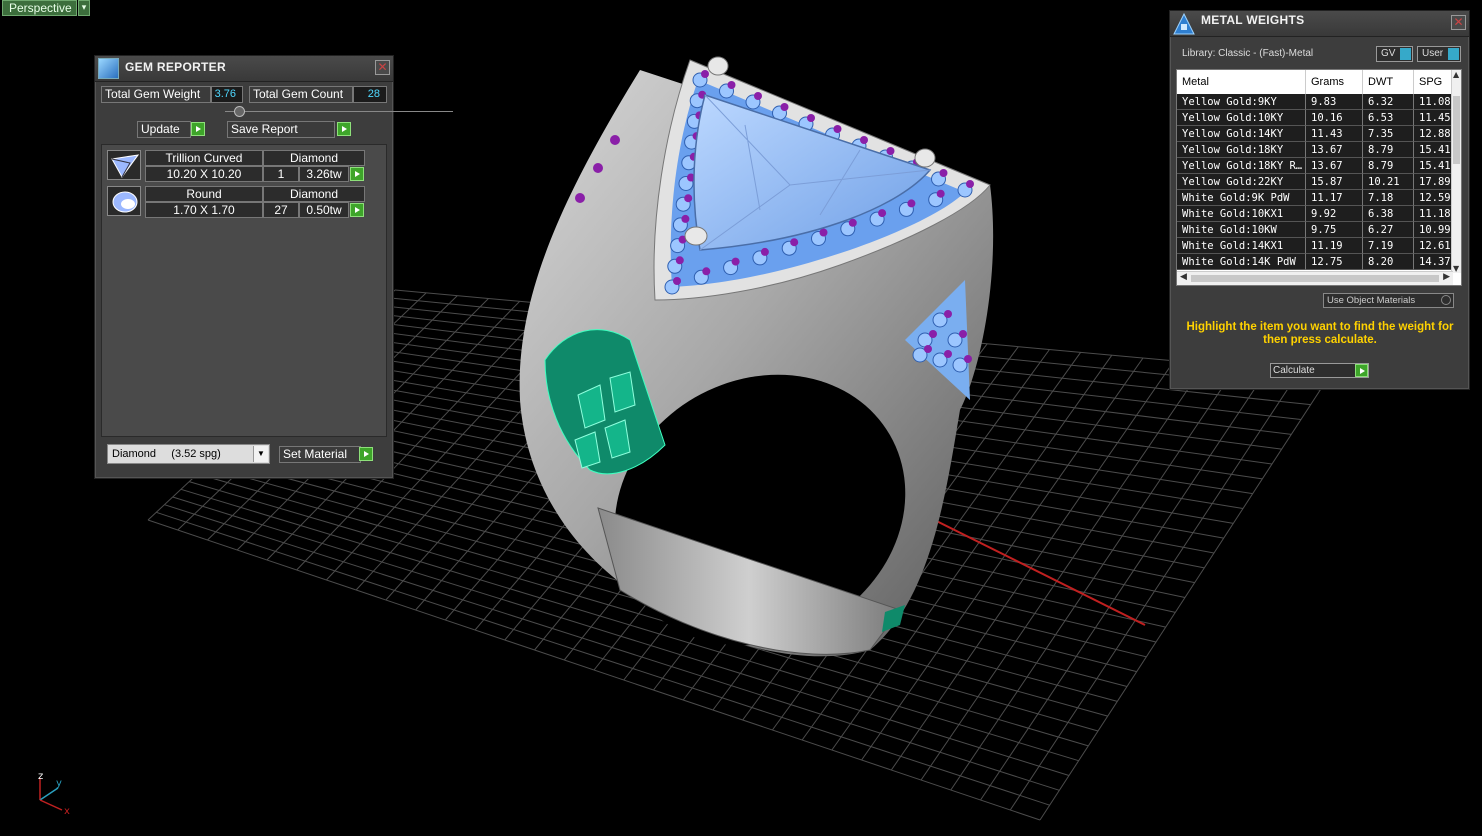 This screenshot has height=836, width=1482. What do you see at coordinates (1241, 82) in the screenshot?
I see `column-header-metal: Metal` at bounding box center [1241, 82].